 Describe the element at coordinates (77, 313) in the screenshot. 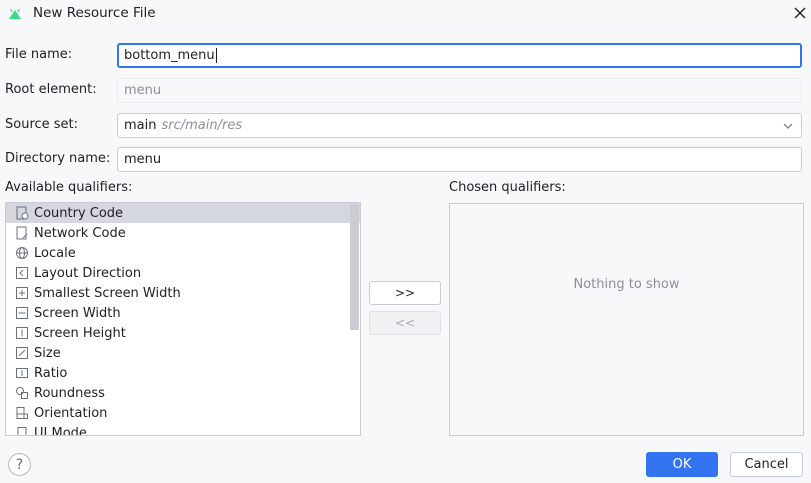

I see `qualifier-label: Screen Width` at that location.